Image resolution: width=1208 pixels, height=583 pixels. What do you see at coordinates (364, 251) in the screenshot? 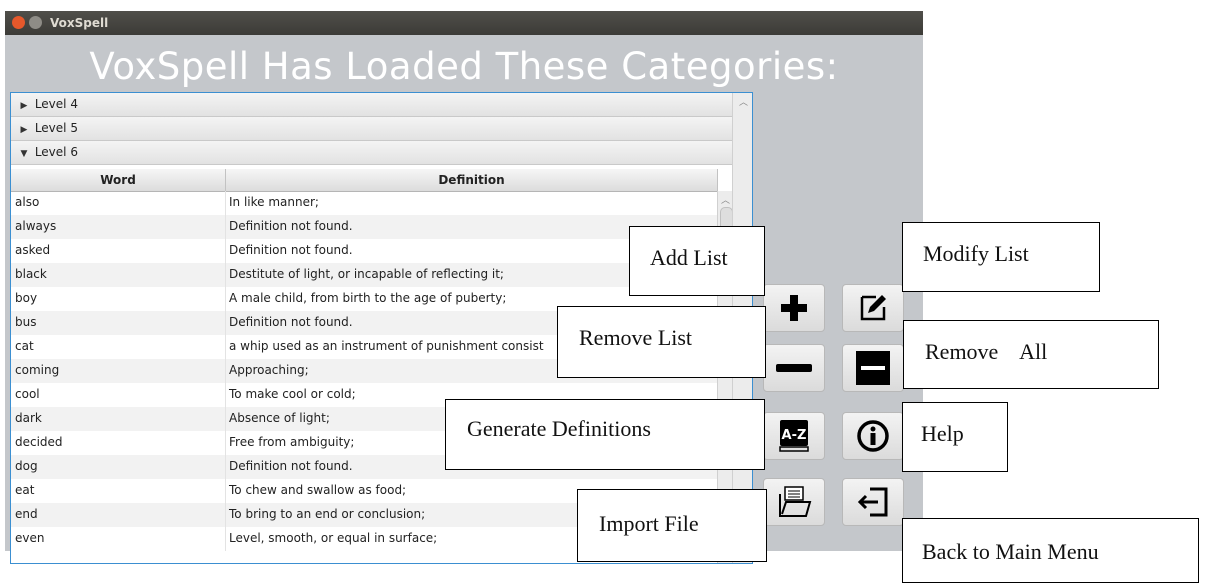
I see `table-row: asked Definition not found.` at bounding box center [364, 251].